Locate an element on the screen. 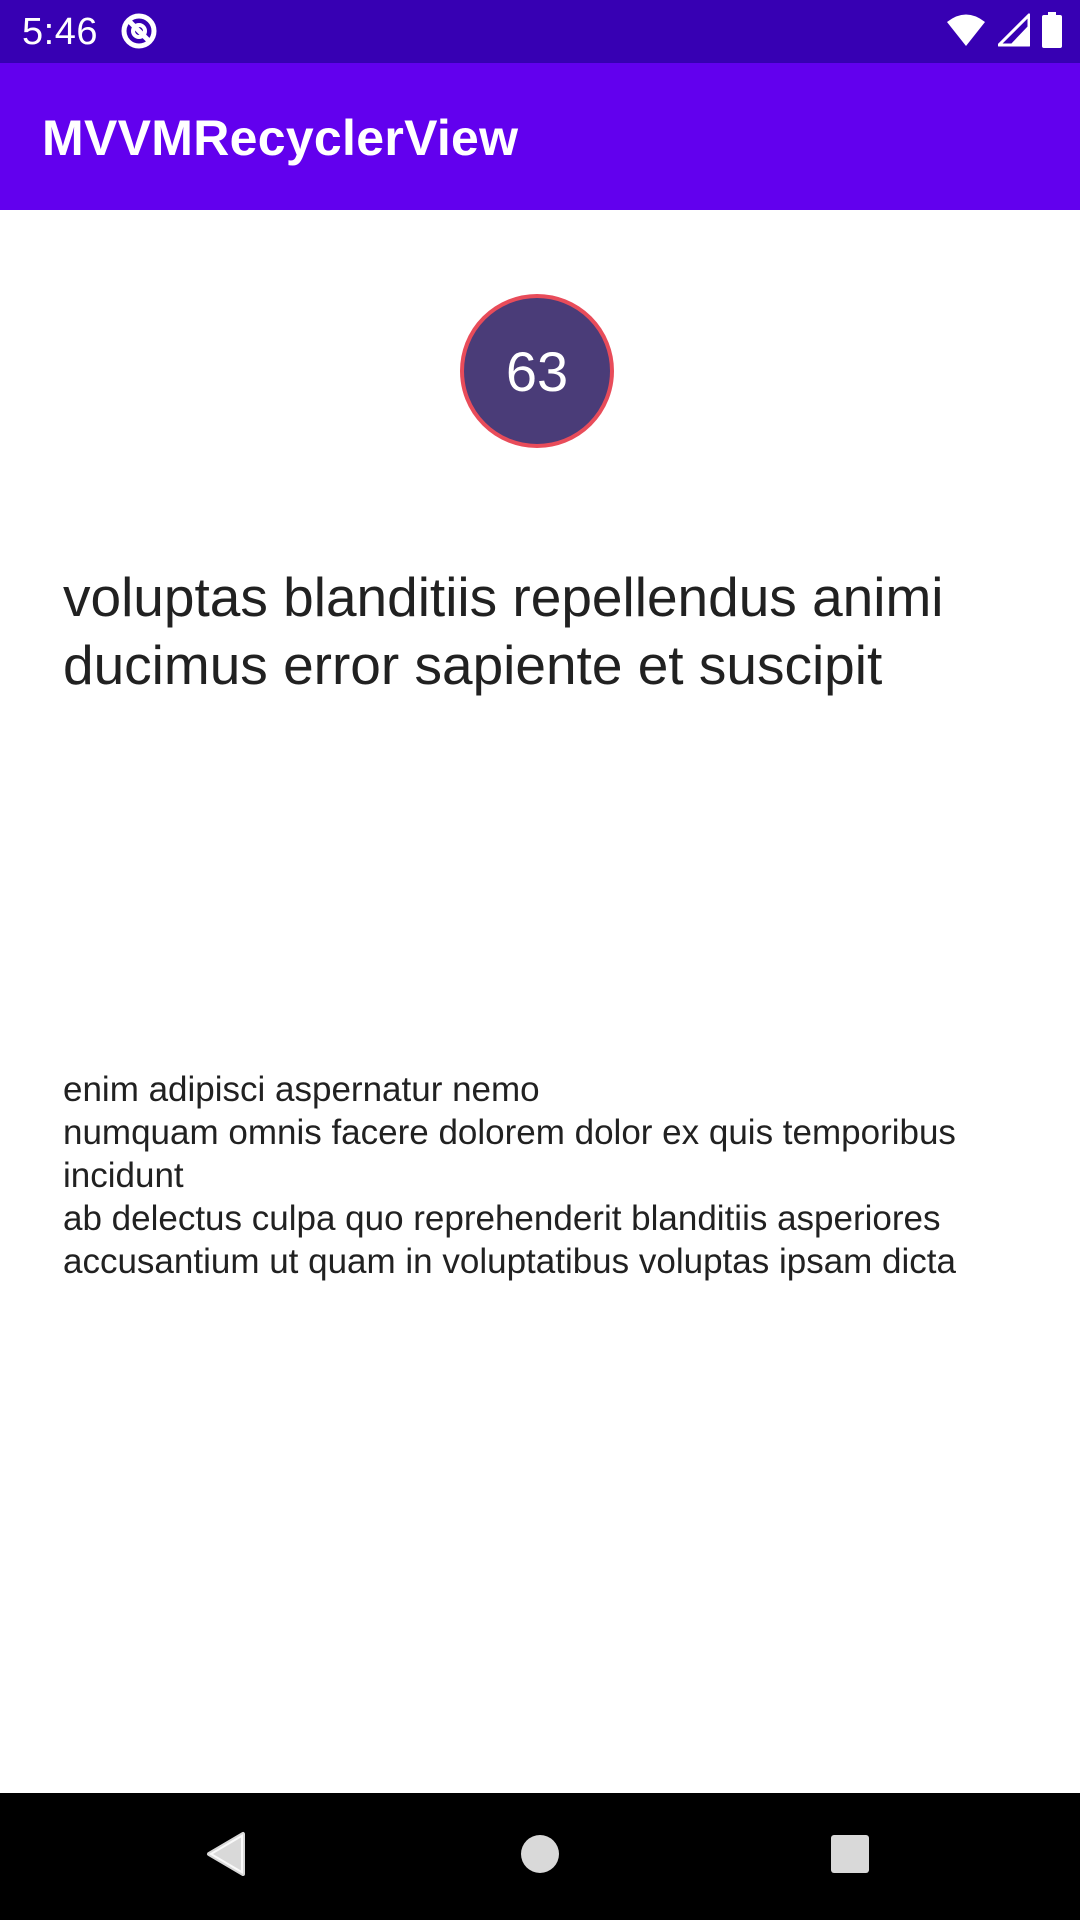  wifi-icon is located at coordinates (966, 32).